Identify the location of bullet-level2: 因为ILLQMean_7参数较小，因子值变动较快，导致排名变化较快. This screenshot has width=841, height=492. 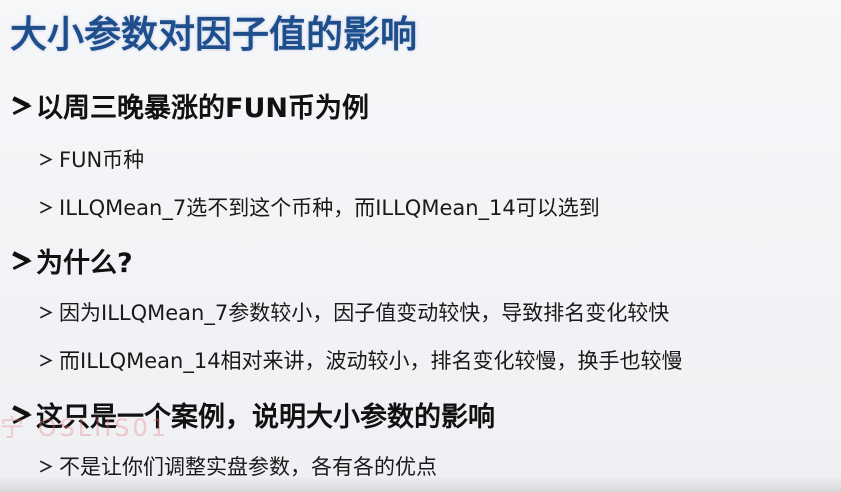
(353, 312).